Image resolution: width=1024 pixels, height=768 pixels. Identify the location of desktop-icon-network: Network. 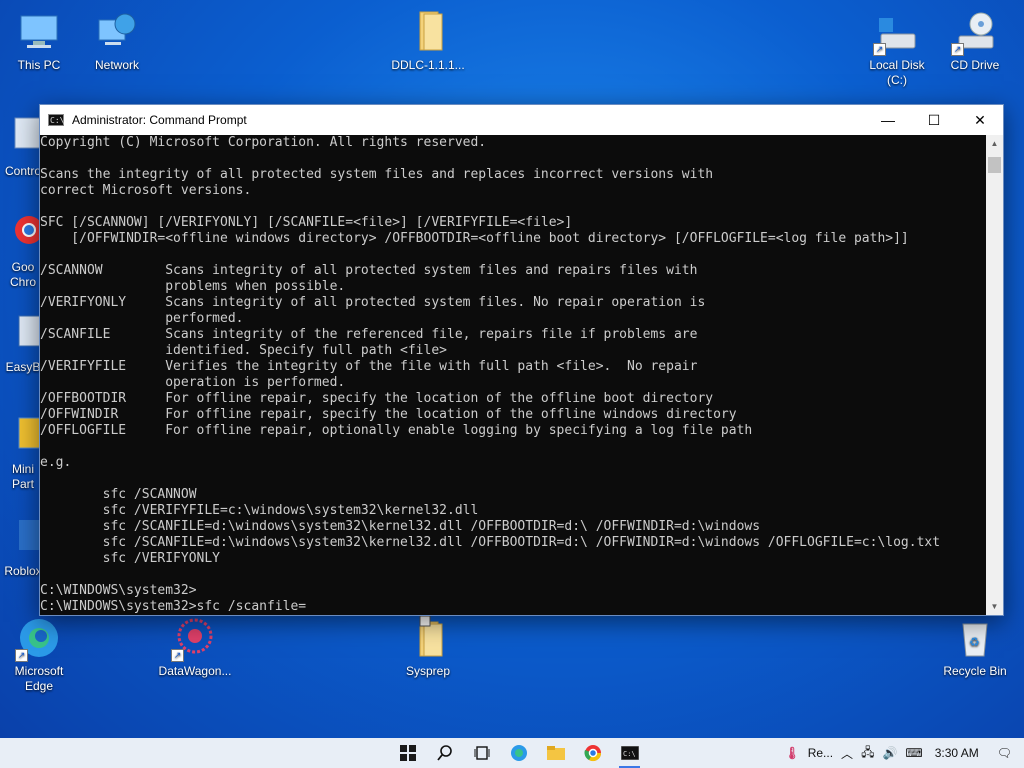
(117, 41).